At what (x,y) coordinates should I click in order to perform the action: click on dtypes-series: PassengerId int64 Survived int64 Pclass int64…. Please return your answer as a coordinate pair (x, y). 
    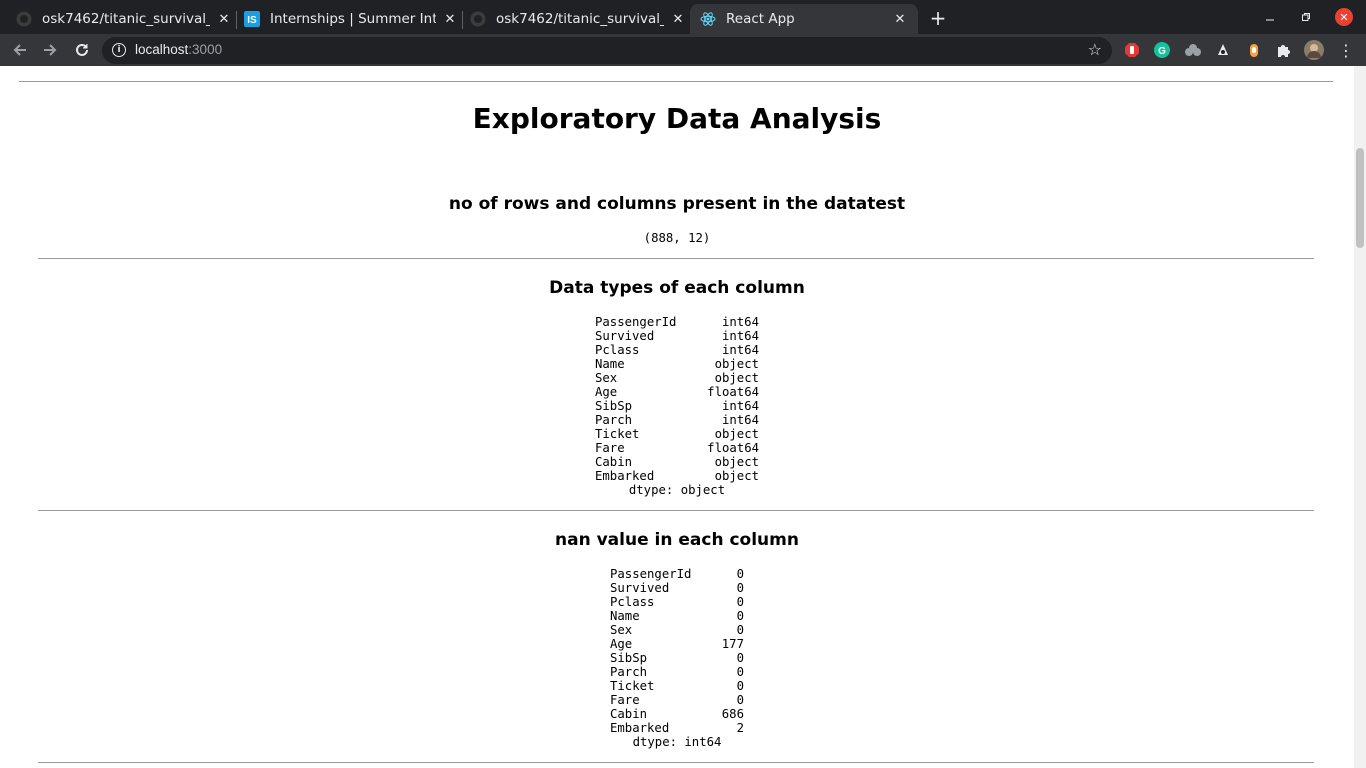
    Looking at the image, I should click on (677, 406).